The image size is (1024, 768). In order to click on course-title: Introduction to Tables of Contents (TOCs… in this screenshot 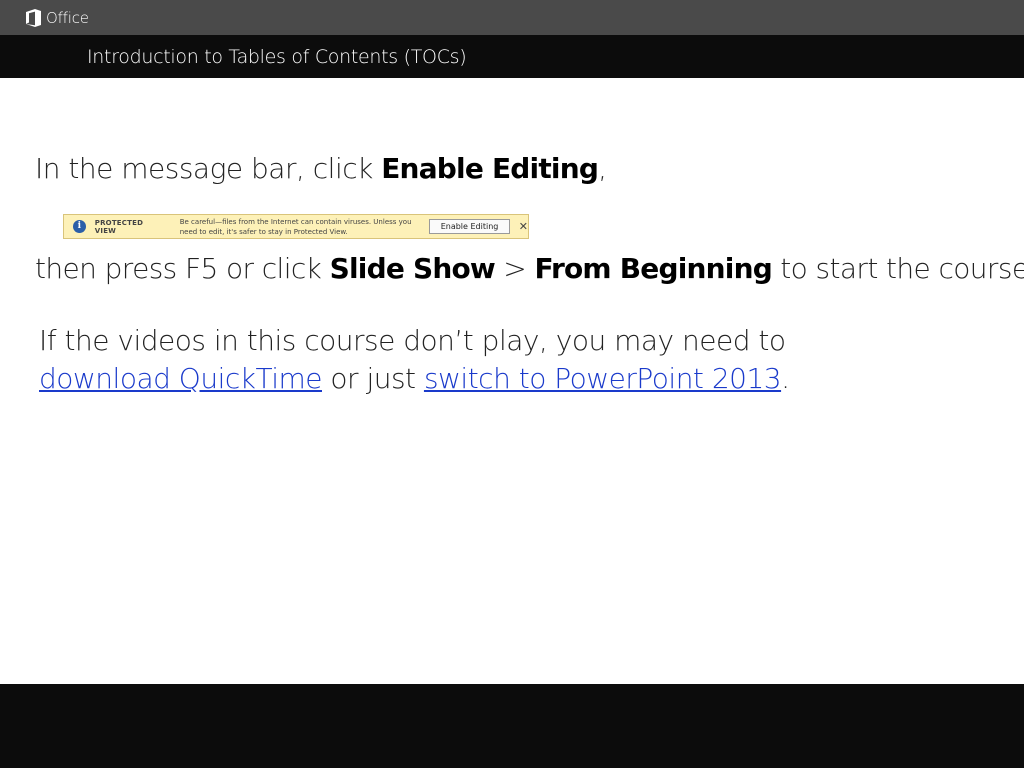, I will do `click(277, 56)`.